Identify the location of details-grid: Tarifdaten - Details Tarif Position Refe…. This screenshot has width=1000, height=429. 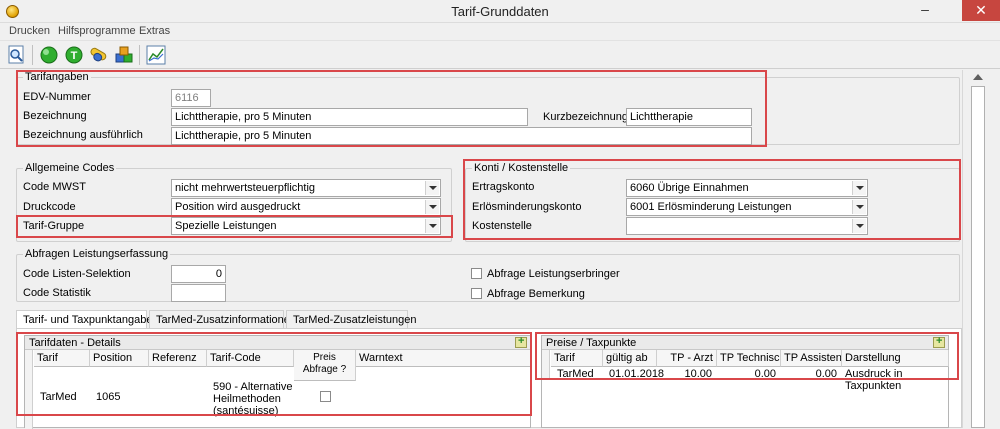
(277, 382).